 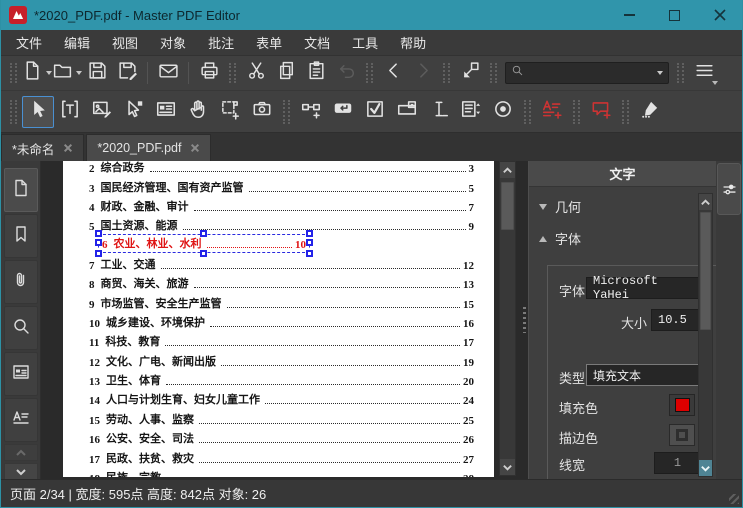 What do you see at coordinates (589, 73) in the screenshot?
I see `search-input` at bounding box center [589, 73].